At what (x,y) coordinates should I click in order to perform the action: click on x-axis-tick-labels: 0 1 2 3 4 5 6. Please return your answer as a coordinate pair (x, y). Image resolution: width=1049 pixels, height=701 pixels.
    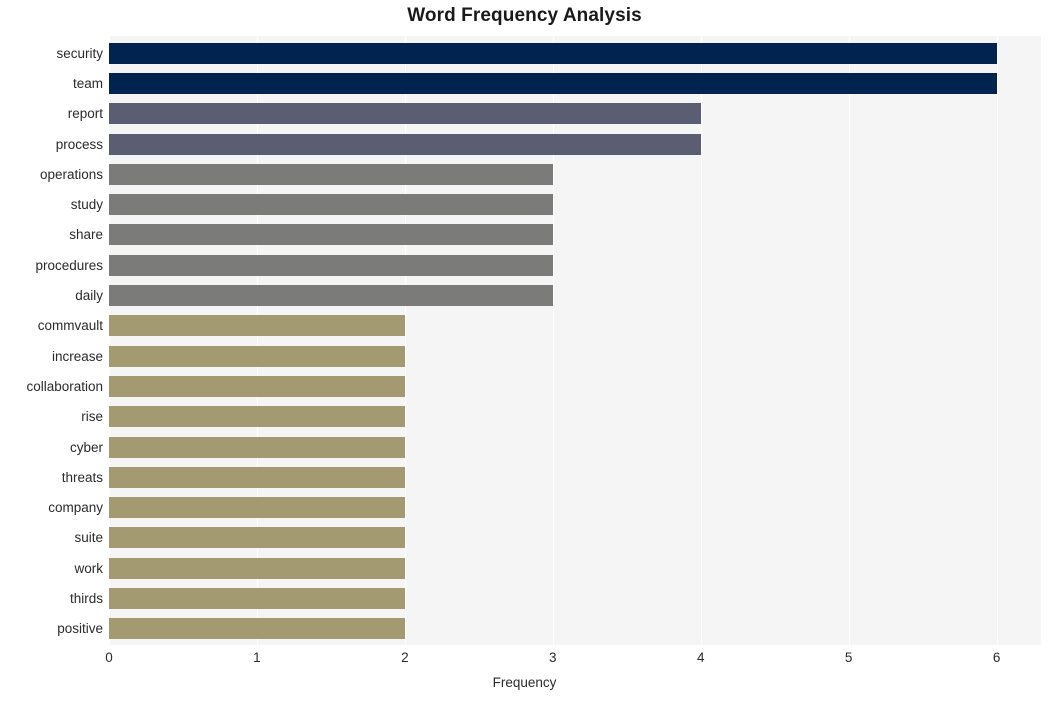
    Looking at the image, I should click on (524, 661).